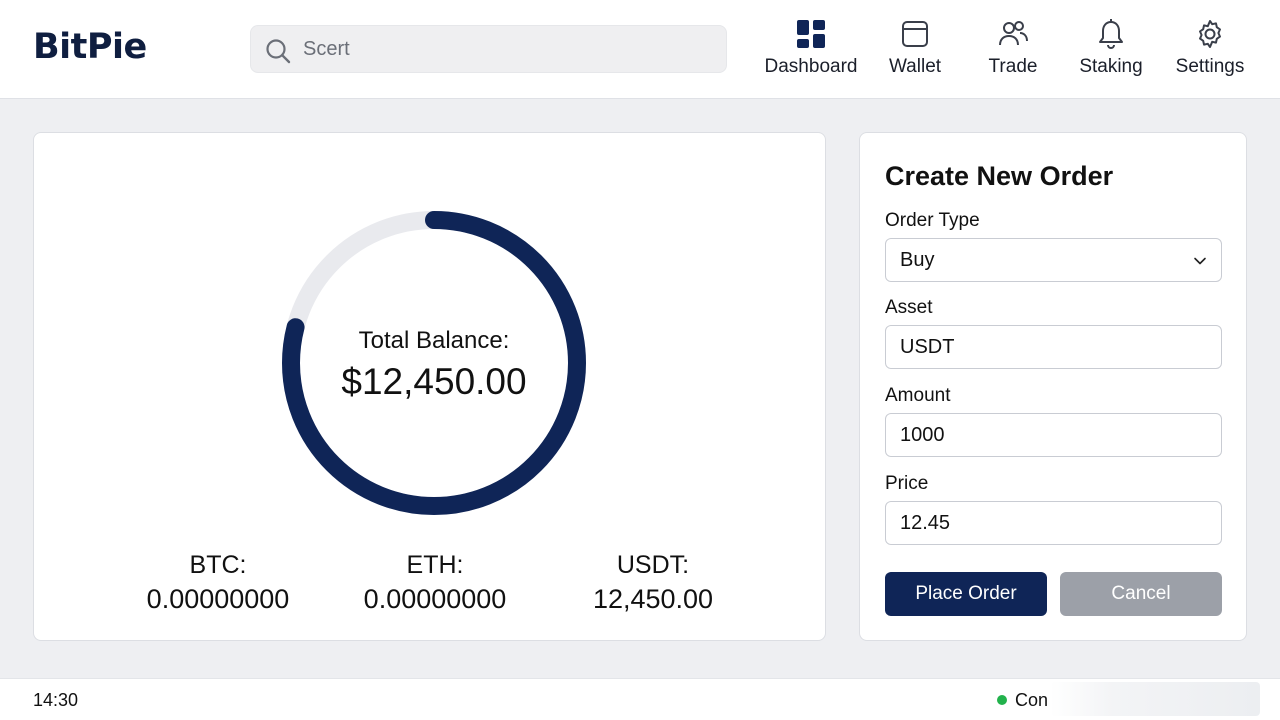 Image resolution: width=1280 pixels, height=720 pixels. Describe the element at coordinates (508, 49) in the screenshot. I see `search-input` at that location.